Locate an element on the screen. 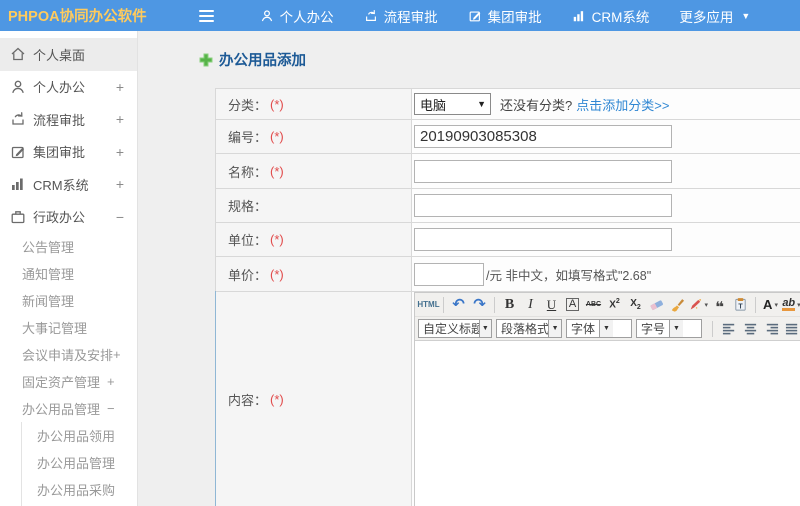  sidebar-subitem: 公告管理 is located at coordinates (68, 246).